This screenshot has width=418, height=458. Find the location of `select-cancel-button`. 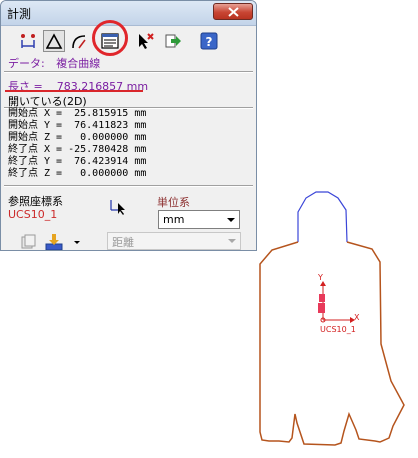

select-cancel-button is located at coordinates (145, 41).